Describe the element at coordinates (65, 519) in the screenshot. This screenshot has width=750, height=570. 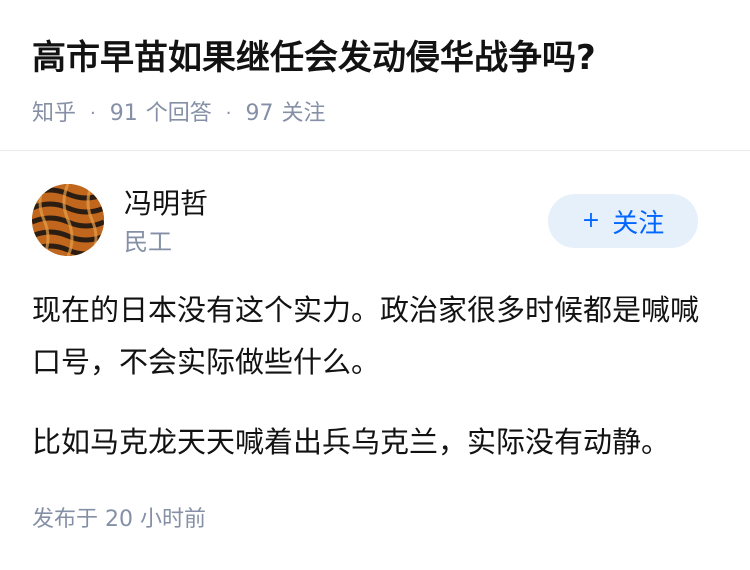
I see `timestamp-prefix: 发布于` at that location.